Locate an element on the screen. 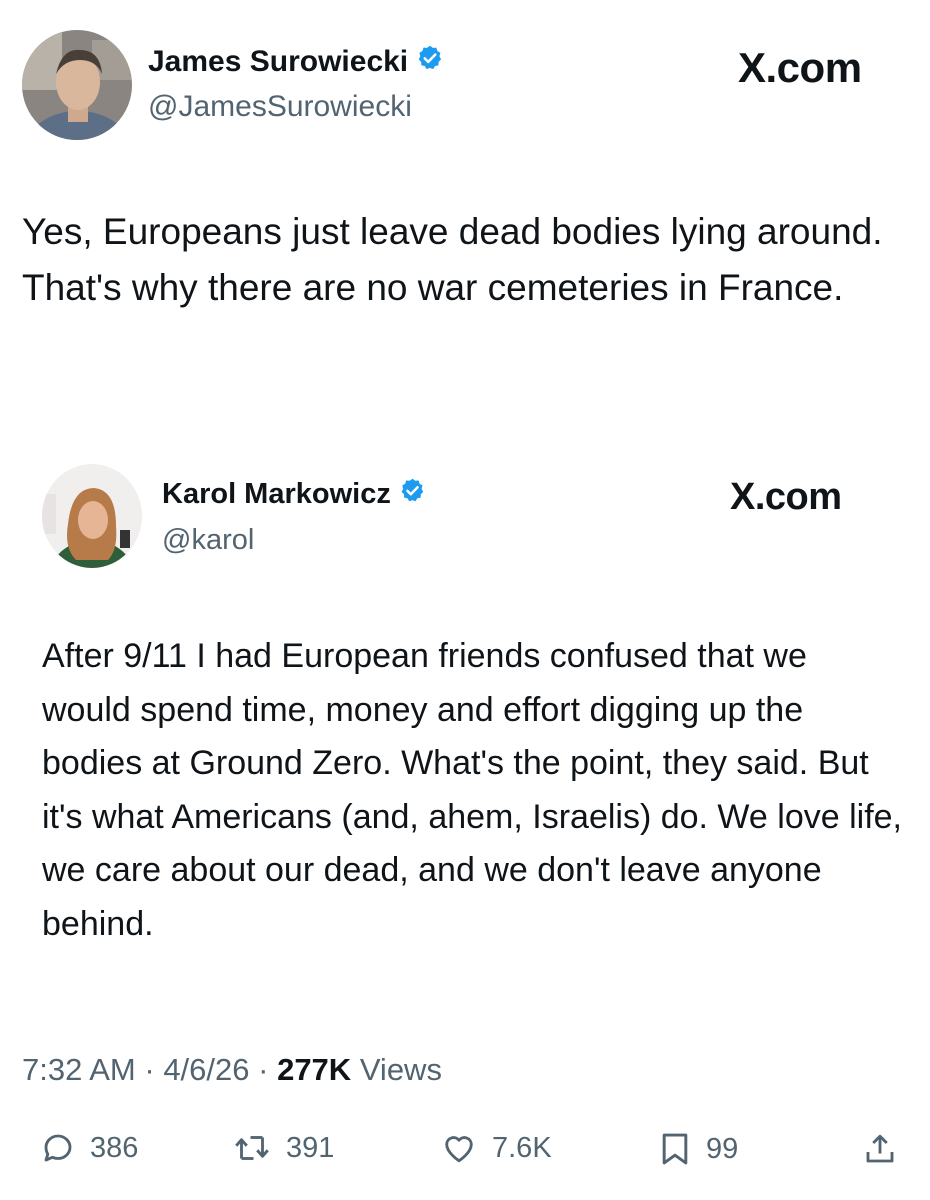 The height and width of the screenshot is (1200, 930). repost-count: 391 is located at coordinates (310, 1147).